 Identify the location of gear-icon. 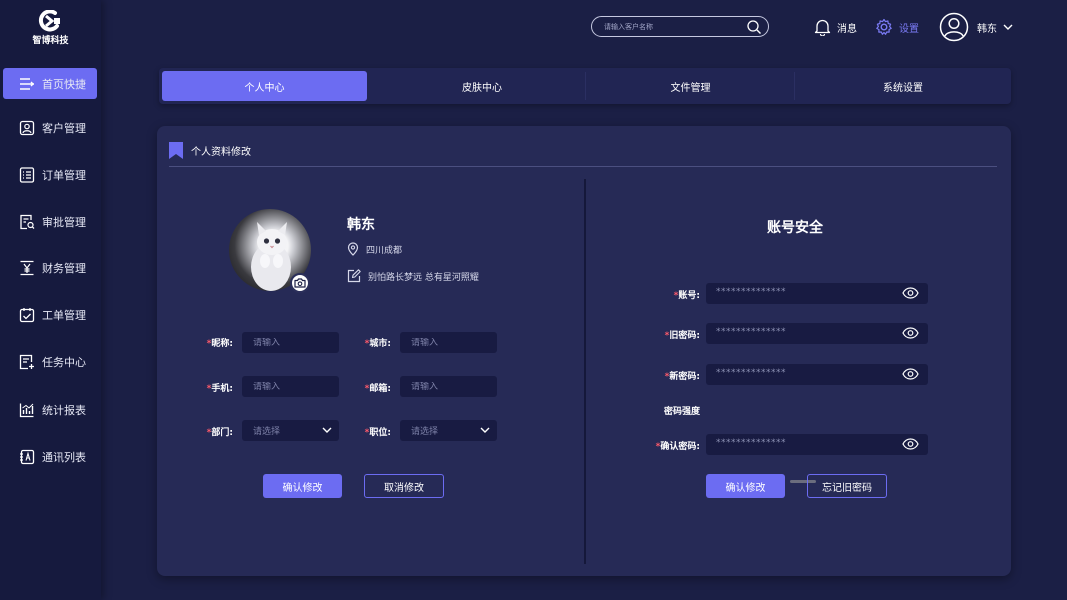
(884, 26).